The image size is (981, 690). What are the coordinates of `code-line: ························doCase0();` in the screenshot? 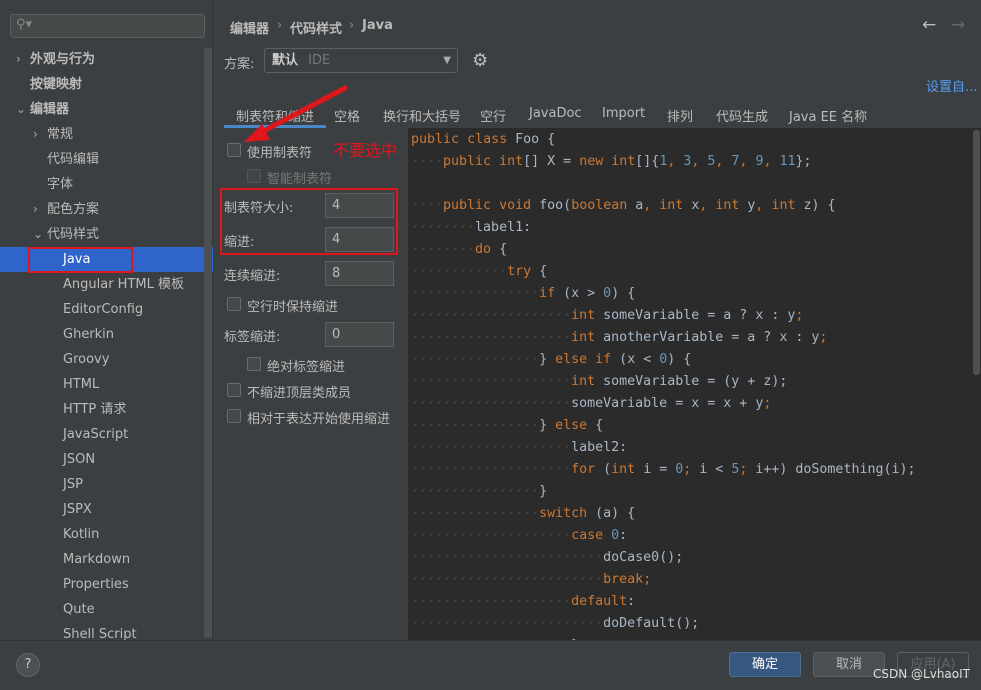 It's located at (547, 557).